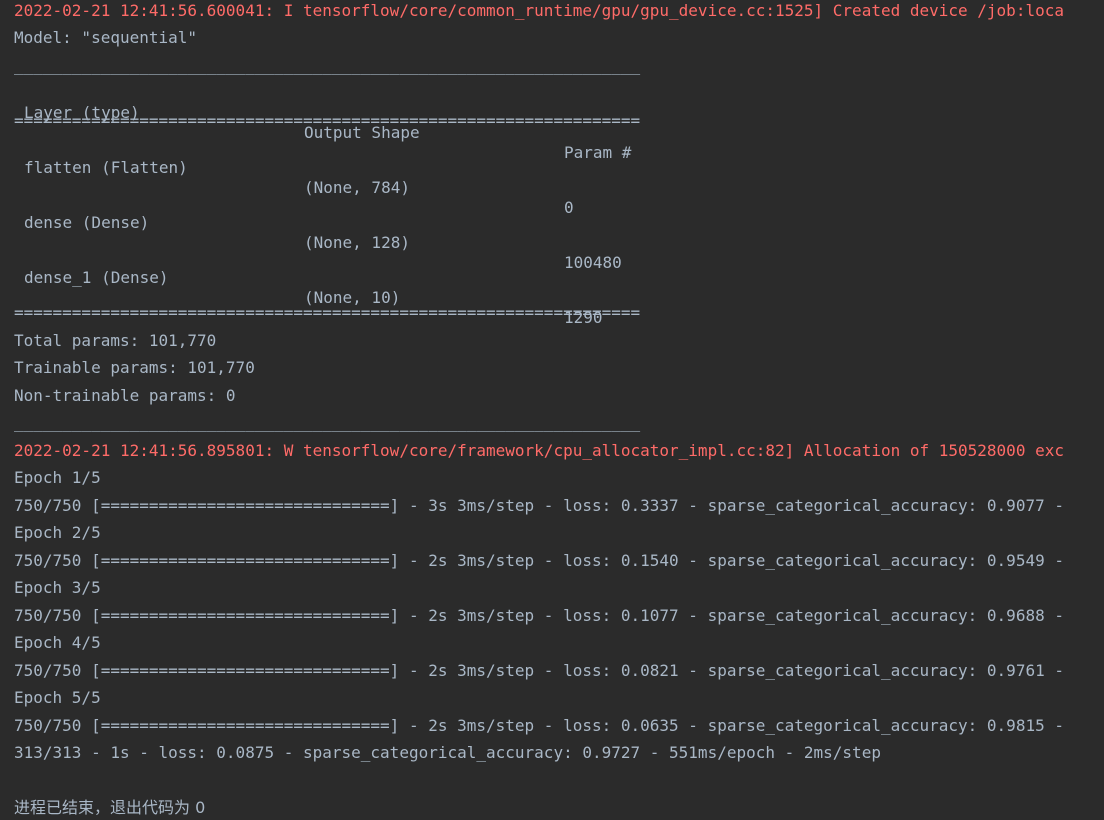 Image resolution: width=1104 pixels, height=820 pixels. What do you see at coordinates (125, 395) in the screenshot?
I see `non-trainable-params-line: Non-trainable params: 0` at bounding box center [125, 395].